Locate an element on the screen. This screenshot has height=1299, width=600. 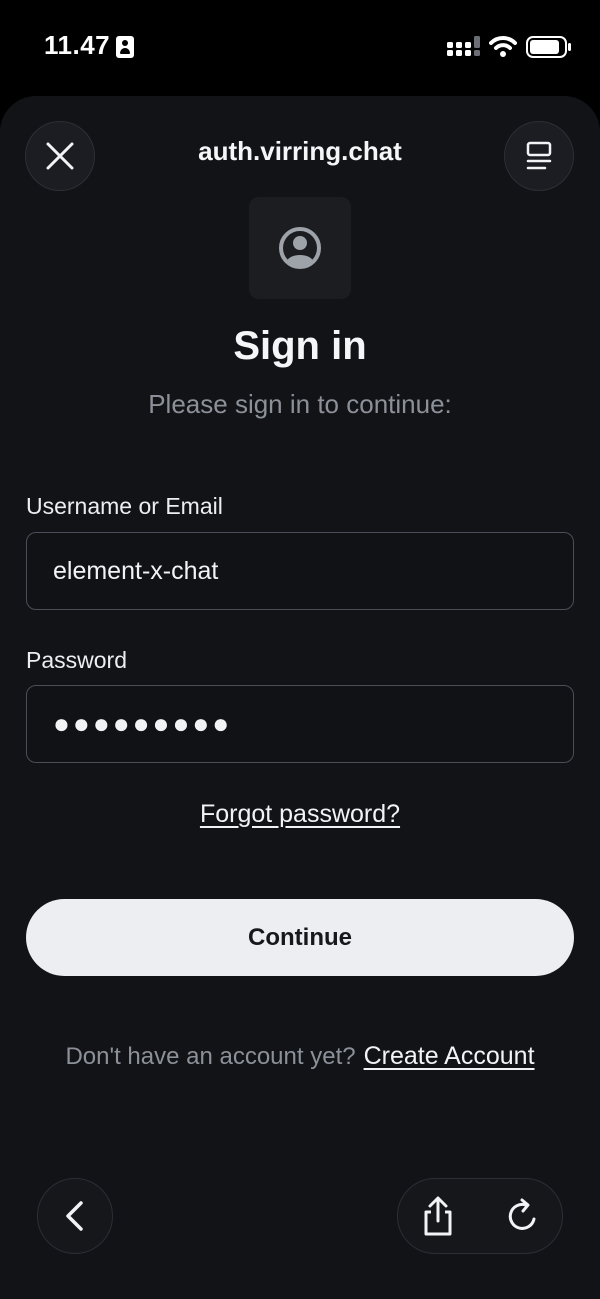
username-label: Username or Email is located at coordinates (124, 506).